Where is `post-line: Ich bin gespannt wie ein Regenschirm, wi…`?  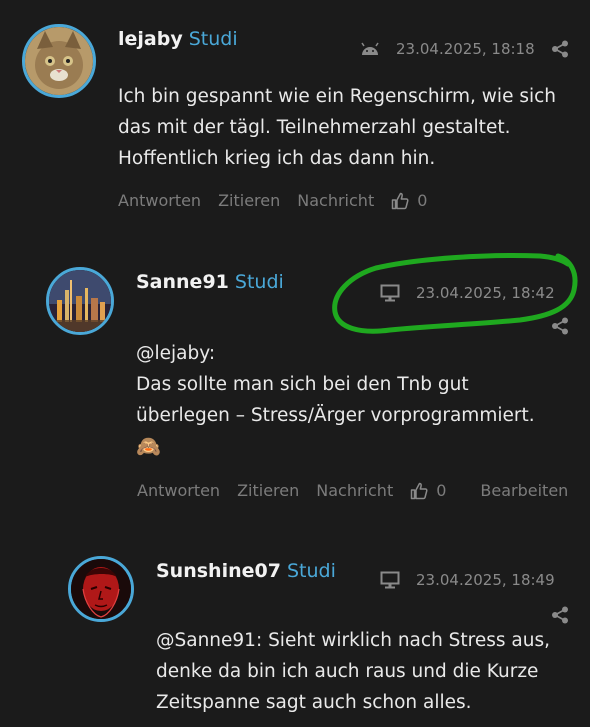
post-line: Ich bin gespannt wie ein Regenschirm, wi… is located at coordinates (337, 96).